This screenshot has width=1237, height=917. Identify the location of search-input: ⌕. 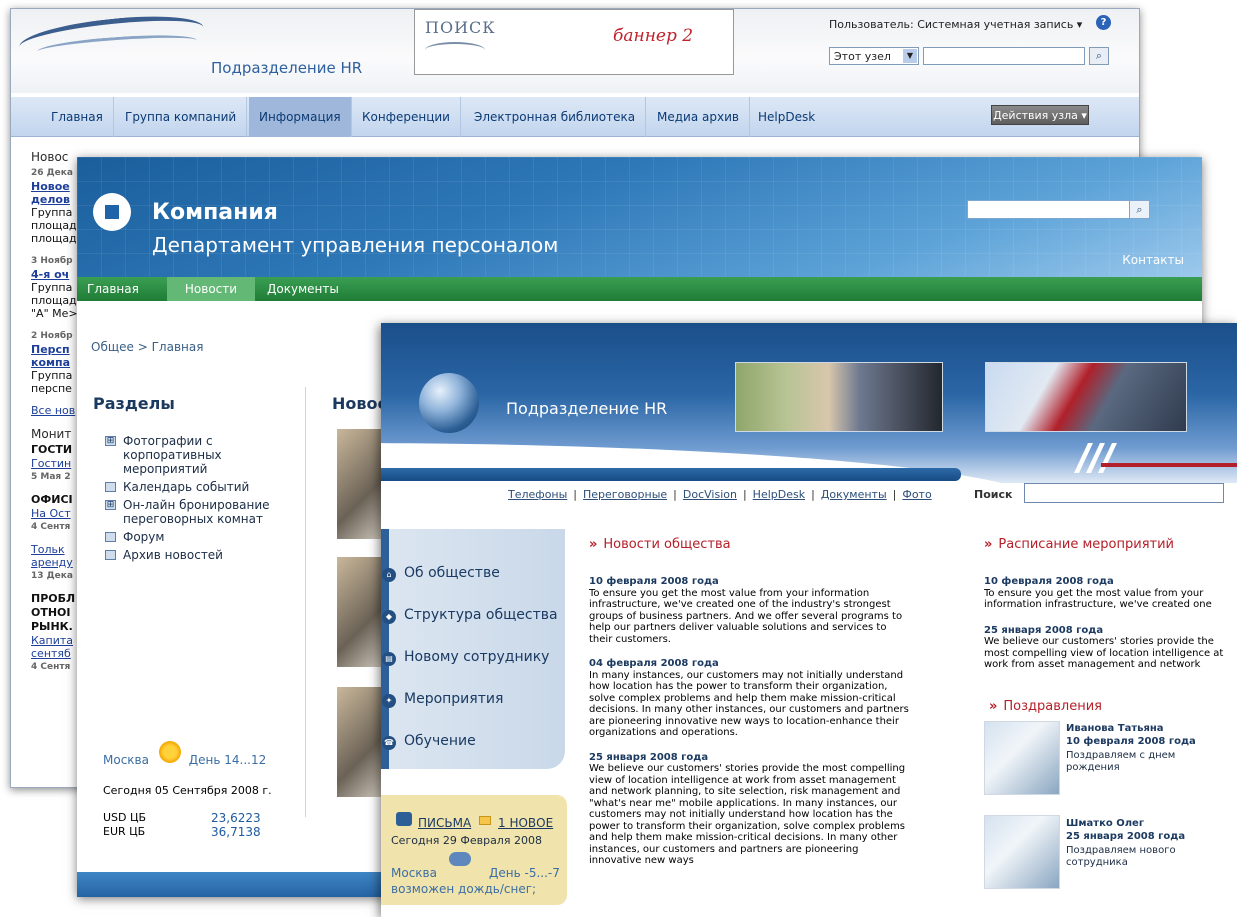
(1058, 209).